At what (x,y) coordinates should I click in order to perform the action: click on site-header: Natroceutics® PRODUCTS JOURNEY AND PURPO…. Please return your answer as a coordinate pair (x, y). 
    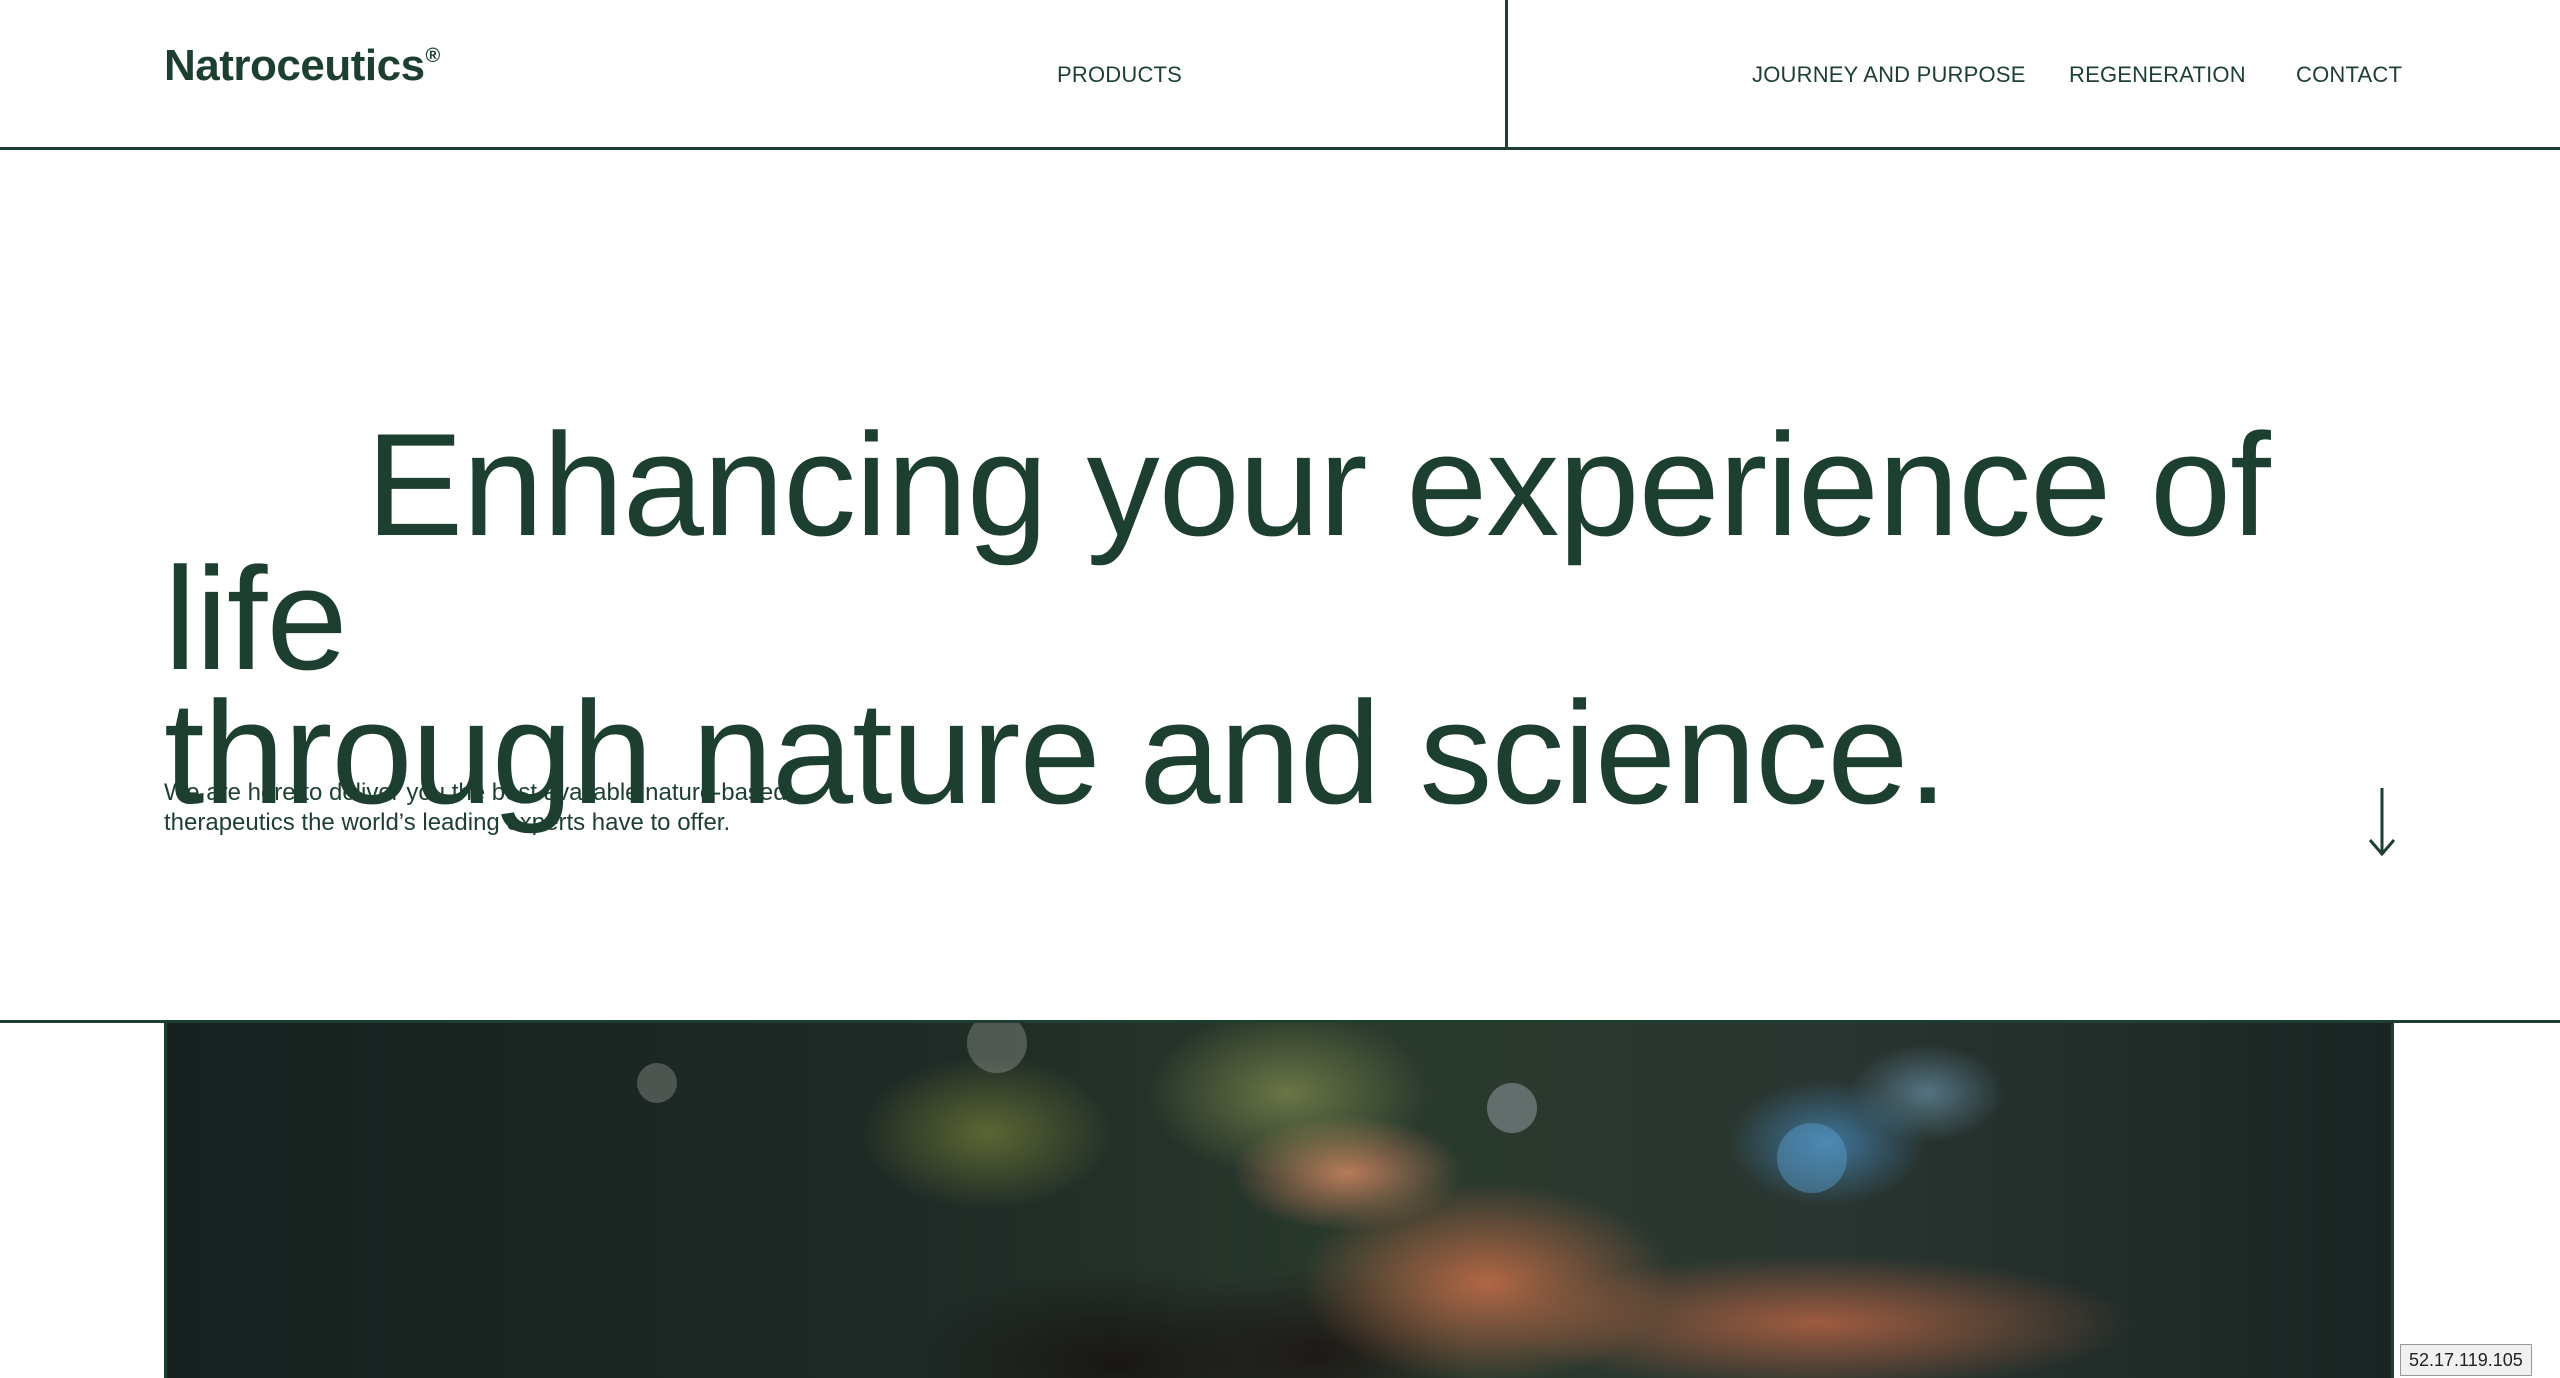
    Looking at the image, I should click on (1280, 75).